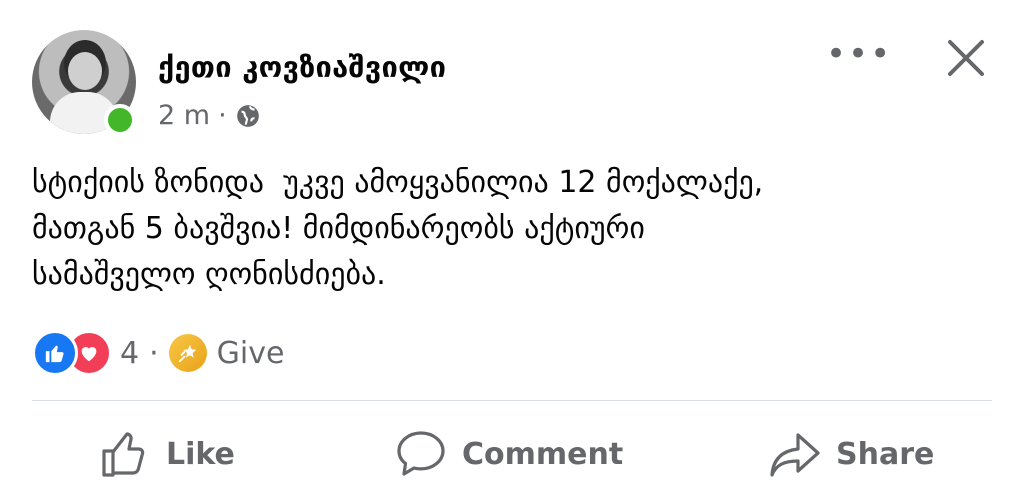  Describe the element at coordinates (512, 400) in the screenshot. I see `divider` at that location.